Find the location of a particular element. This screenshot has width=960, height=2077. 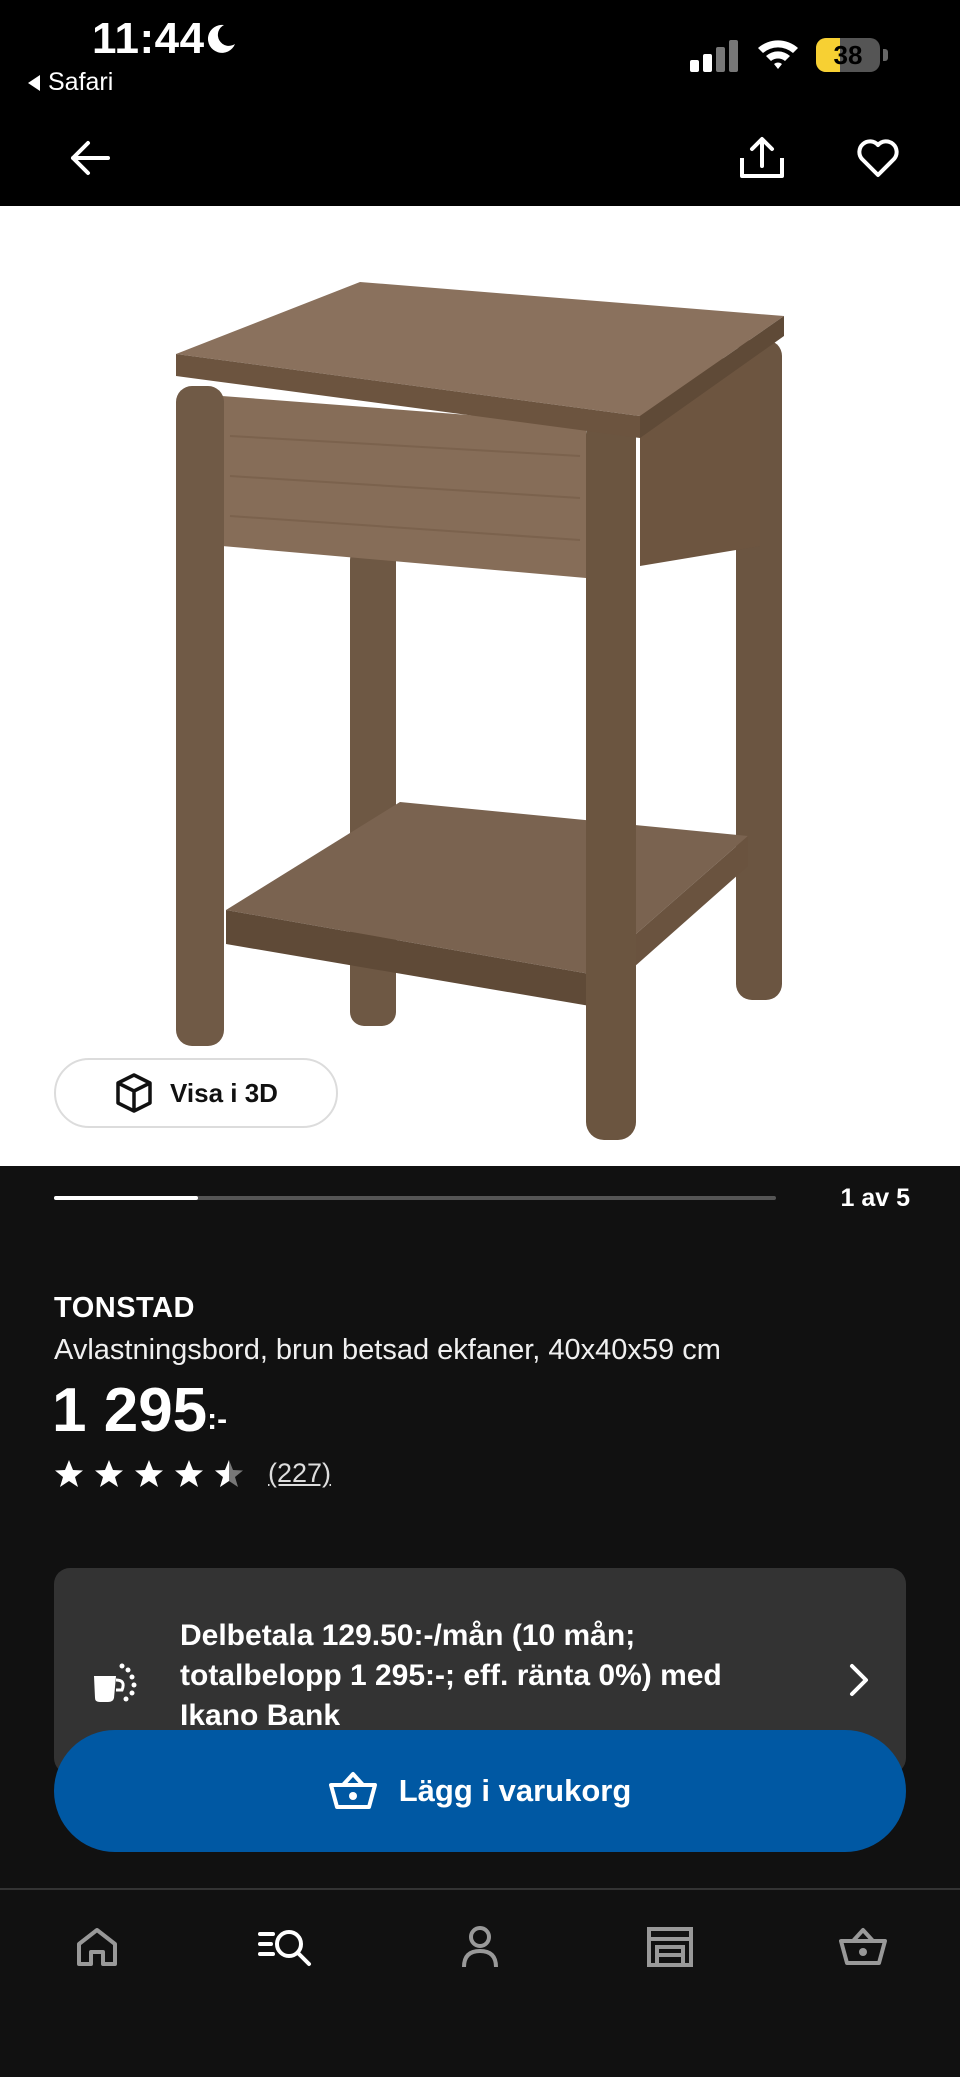

top-navigation is located at coordinates (480, 158).